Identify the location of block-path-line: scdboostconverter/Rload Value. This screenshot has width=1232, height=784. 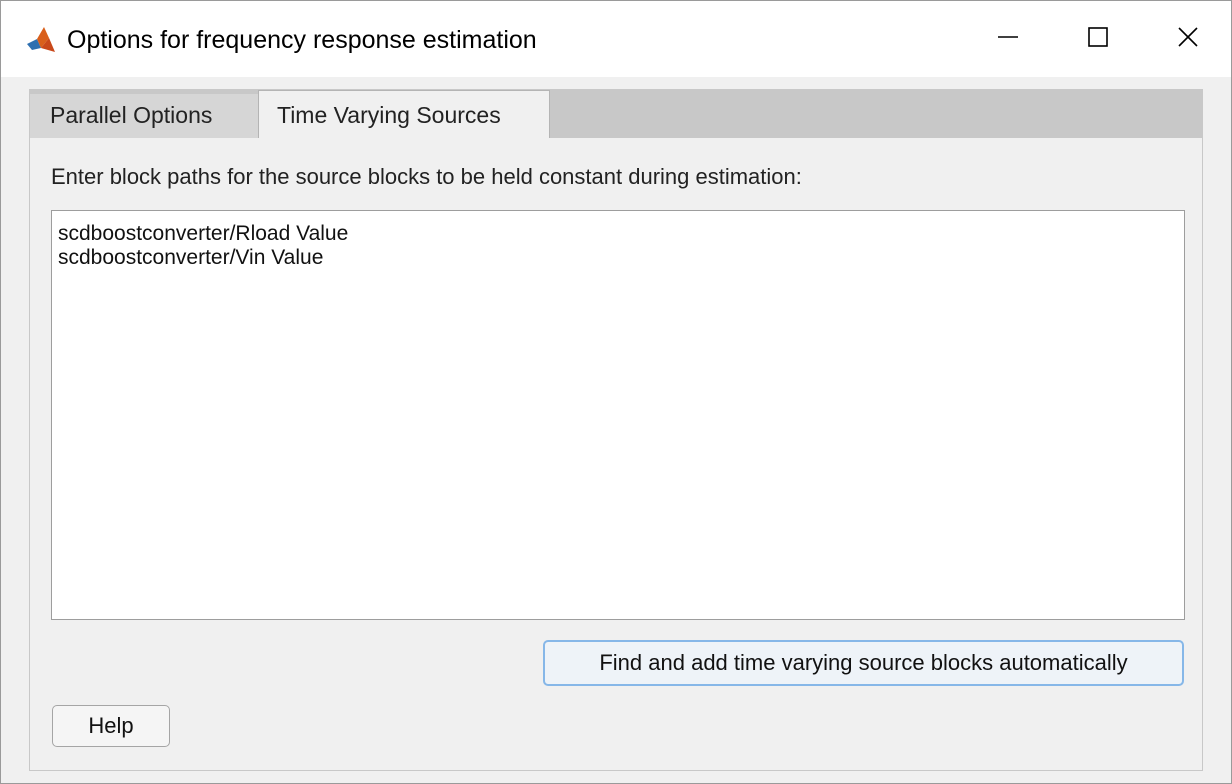
(203, 233).